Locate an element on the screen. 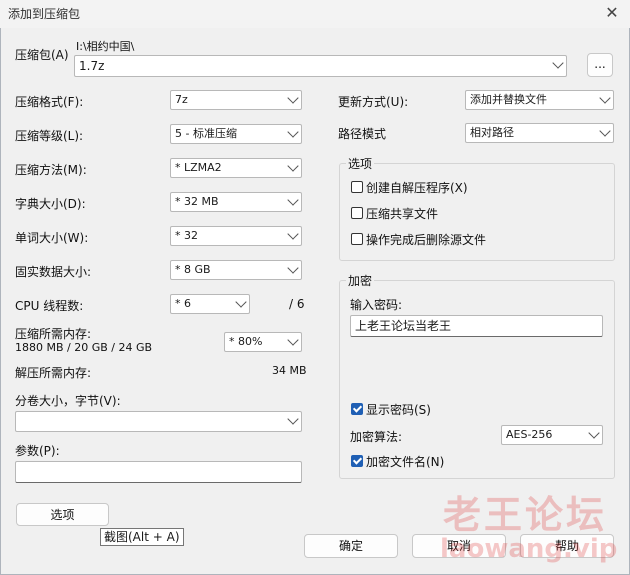  volume-label: 分卷大小，字节(V): is located at coordinates (68, 401).